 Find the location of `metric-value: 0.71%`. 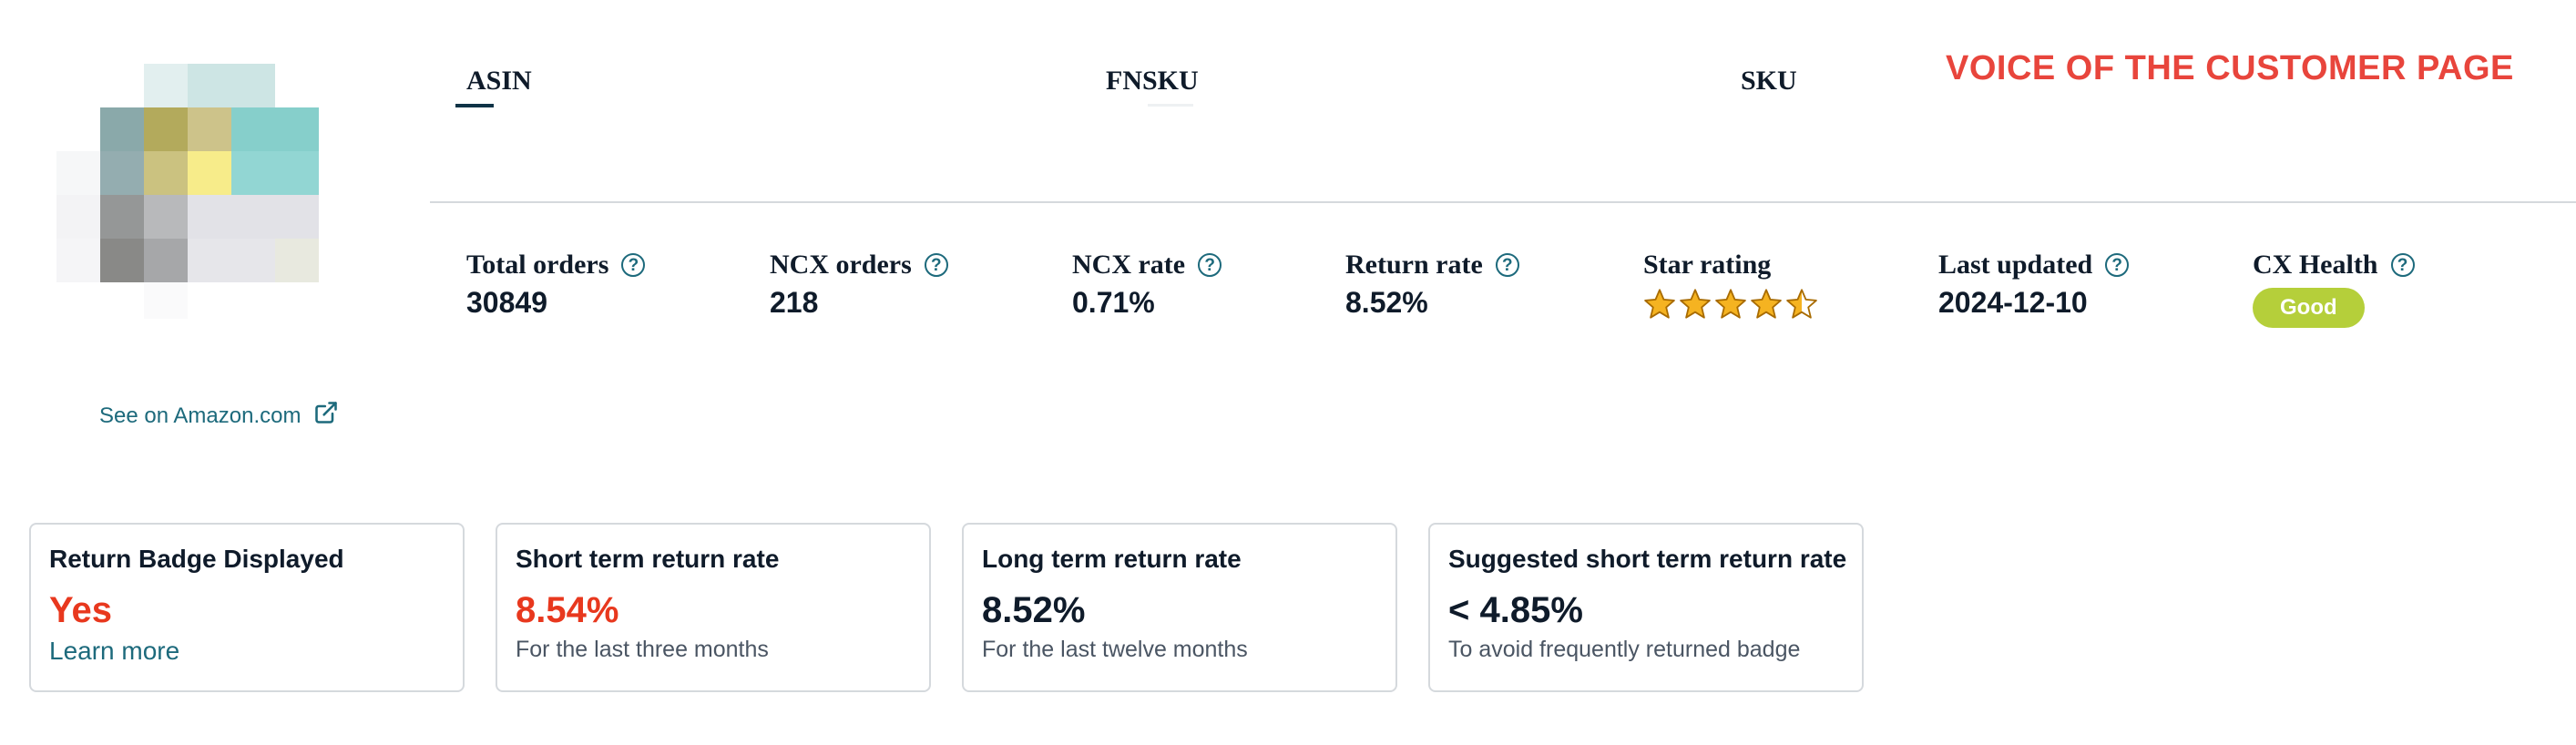

metric-value: 0.71% is located at coordinates (1113, 302).